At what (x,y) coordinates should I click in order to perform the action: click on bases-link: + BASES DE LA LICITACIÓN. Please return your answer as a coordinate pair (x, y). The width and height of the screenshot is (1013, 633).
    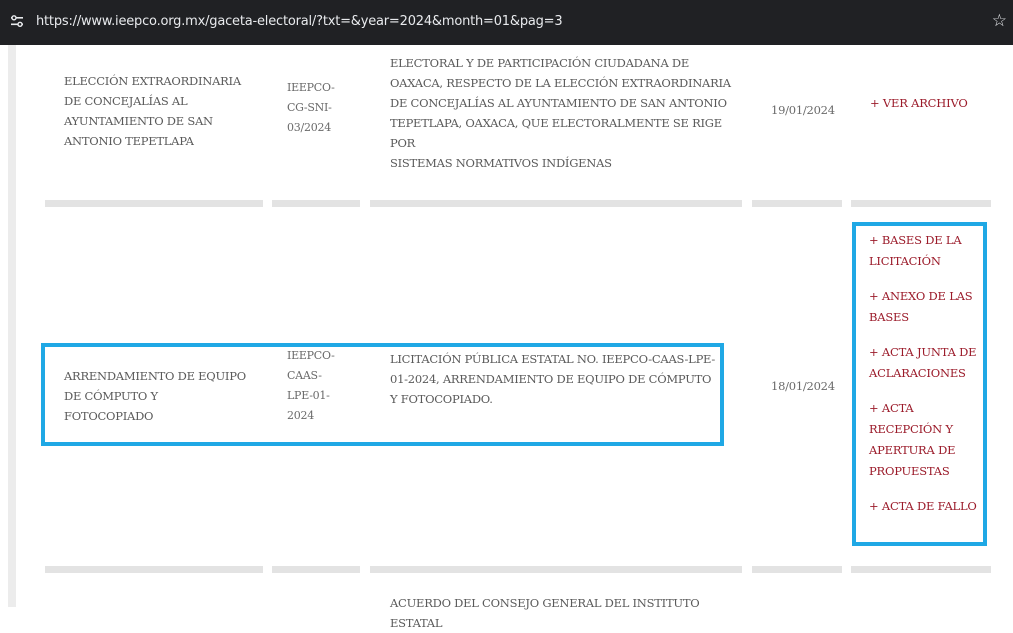
    Looking at the image, I should click on (925, 251).